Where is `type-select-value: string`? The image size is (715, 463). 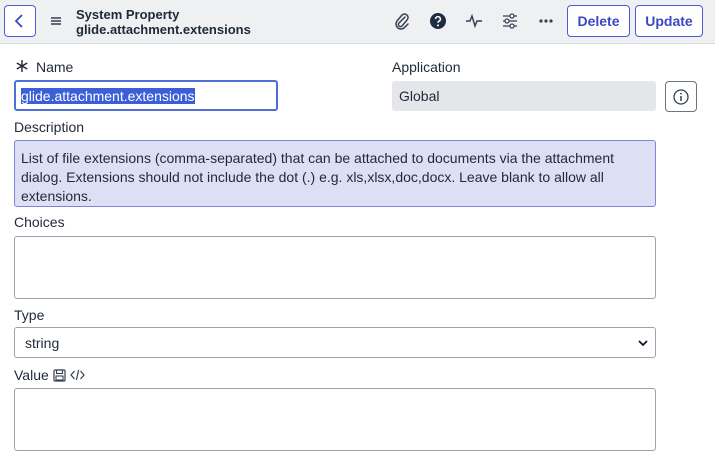 type-select-value: string is located at coordinates (42, 343).